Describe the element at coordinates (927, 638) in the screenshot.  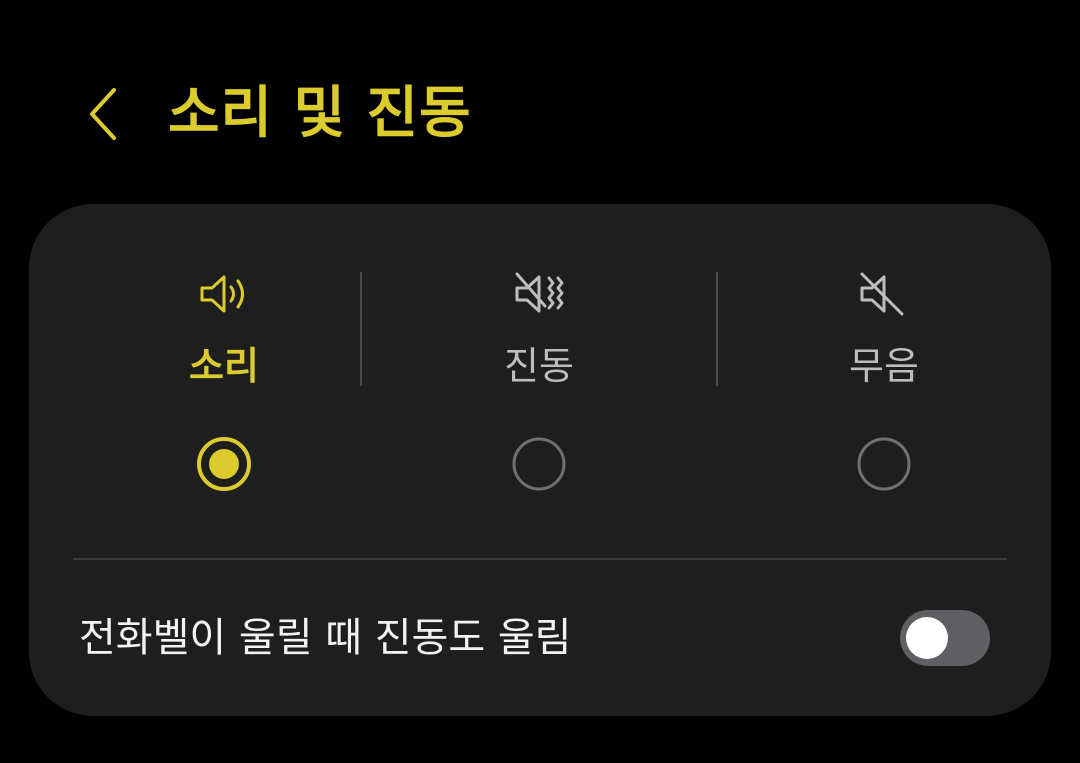
I see `switch-thumb` at that location.